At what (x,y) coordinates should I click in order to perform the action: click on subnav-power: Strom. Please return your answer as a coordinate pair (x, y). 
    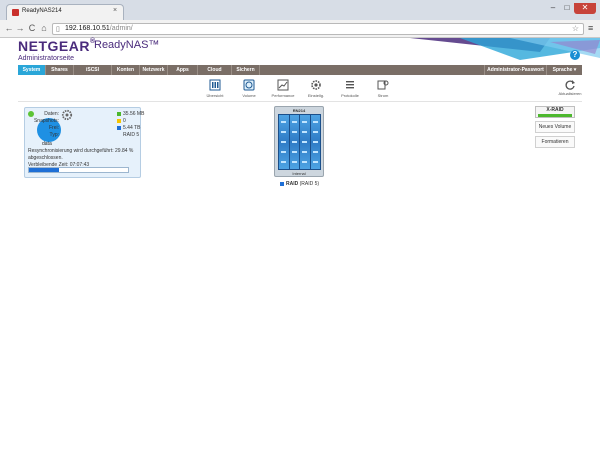
    Looking at the image, I should click on (383, 89).